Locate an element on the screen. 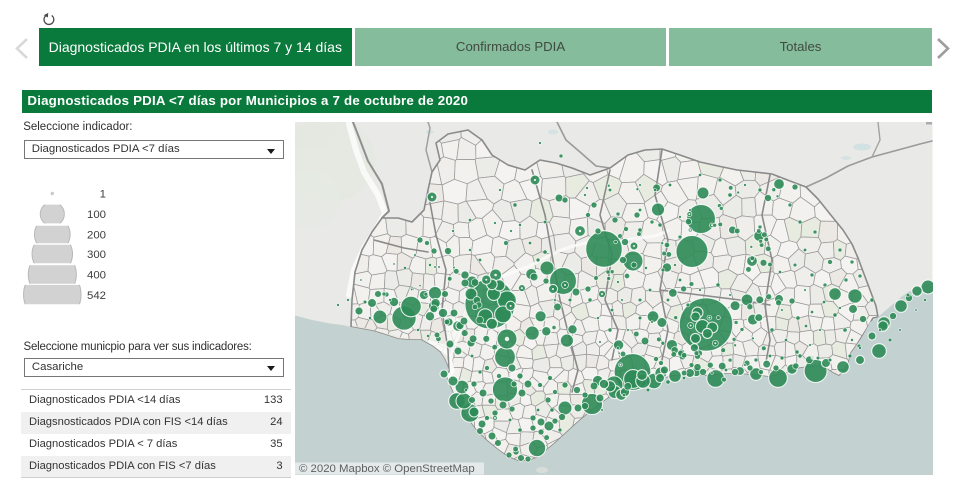 The width and height of the screenshot is (955, 480). svg-text: 400 is located at coordinates (96, 276).